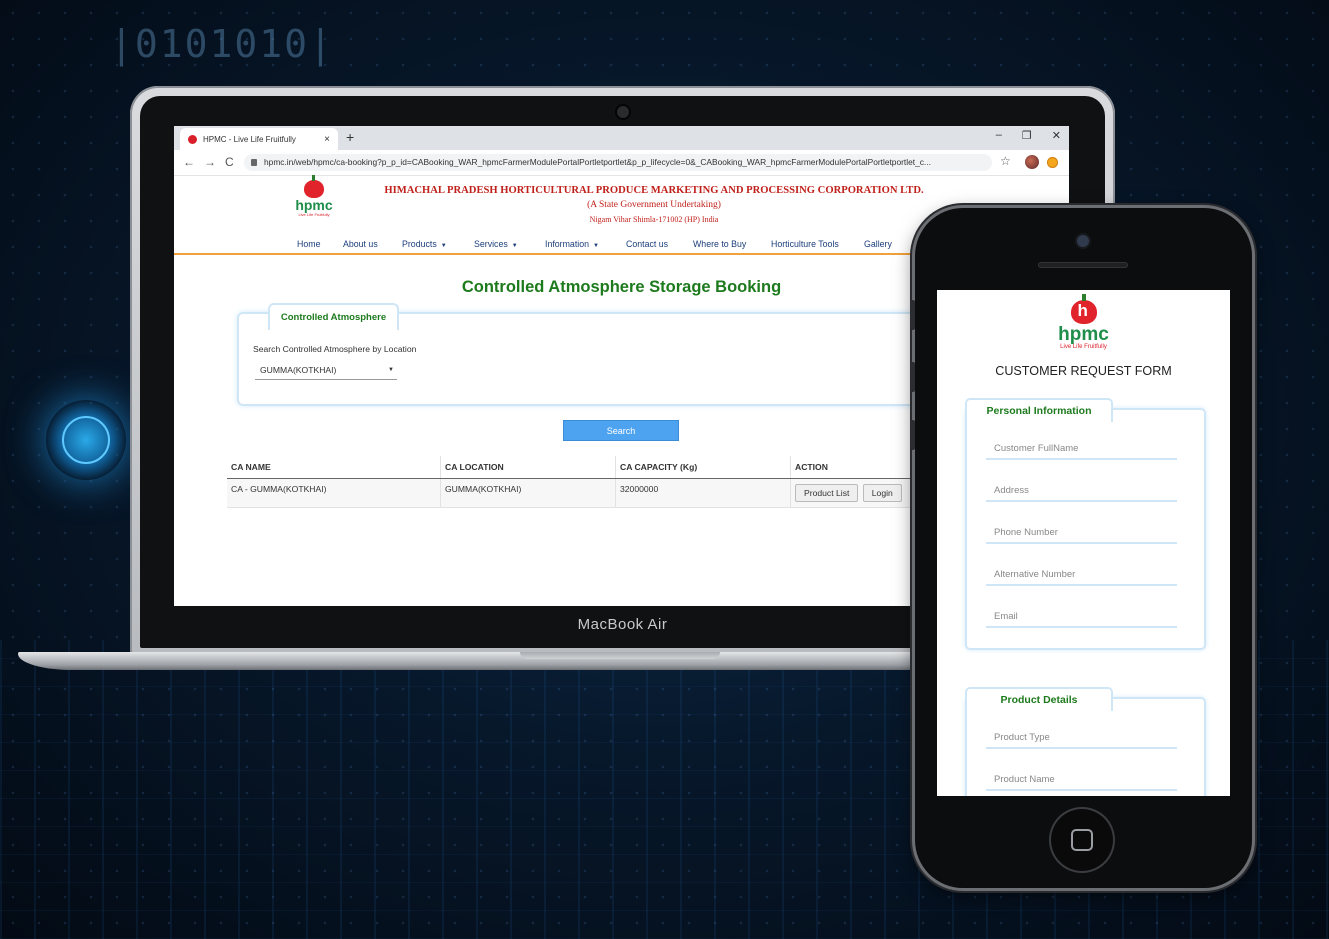 The width and height of the screenshot is (1329, 939). Describe the element at coordinates (1083, 265) in the screenshot. I see `phone-speaker` at that location.